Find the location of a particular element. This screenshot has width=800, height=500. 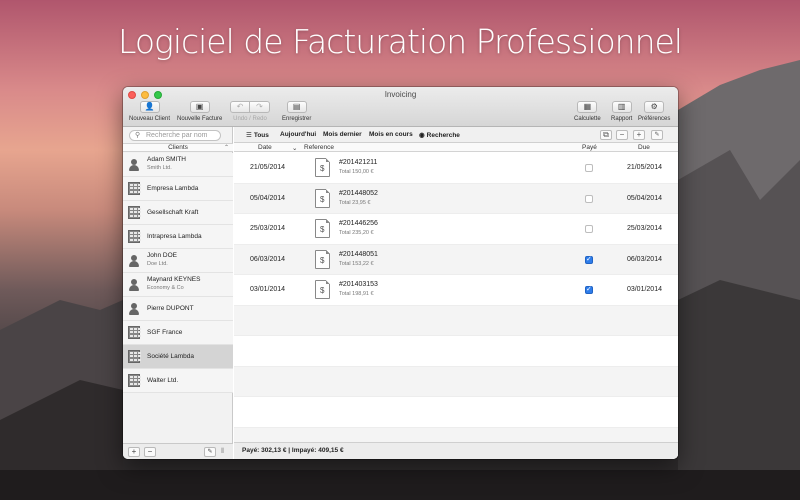

undo-button: ↶ is located at coordinates (240, 107).